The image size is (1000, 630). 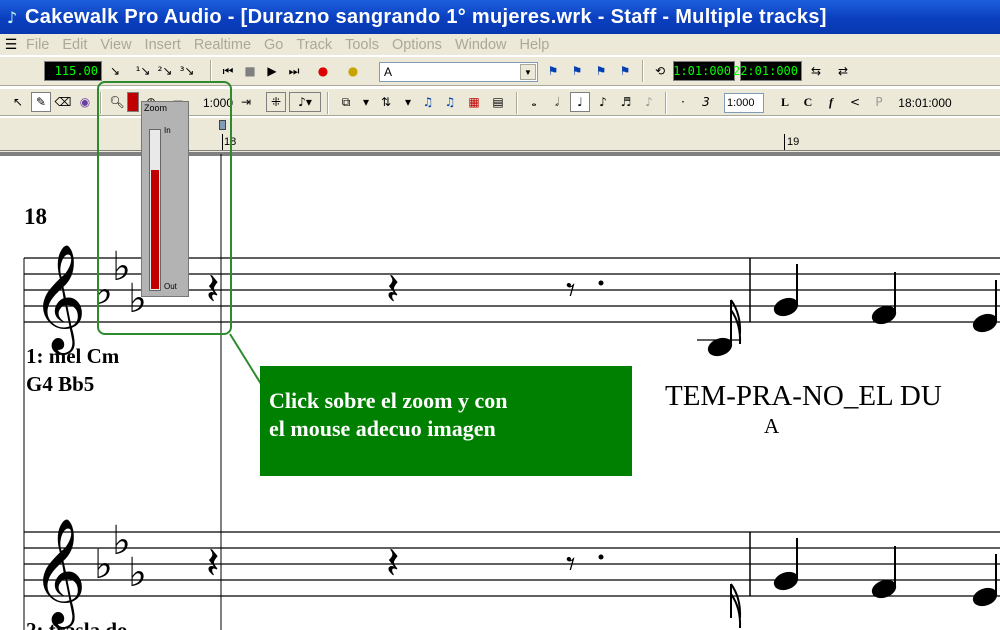 I want to click on grid-icon: ▦, so click(x=474, y=102).